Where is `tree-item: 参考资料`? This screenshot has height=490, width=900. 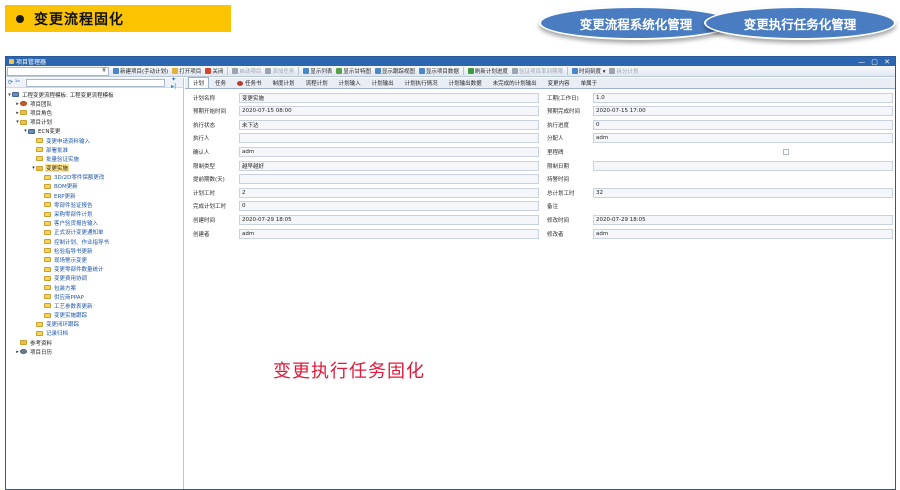 tree-item: 参考资料 is located at coordinates (94, 342).